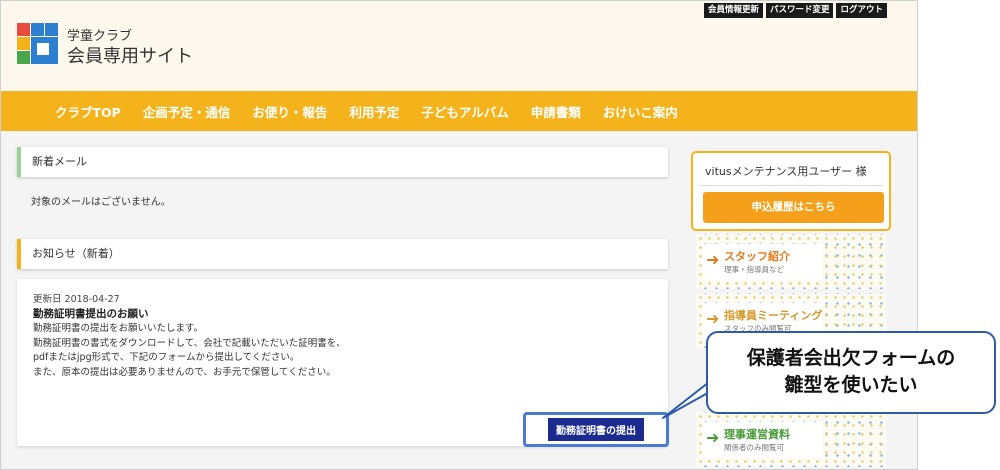  What do you see at coordinates (88, 111) in the screenshot?
I see `nav-club-top: クラブTOP` at bounding box center [88, 111].